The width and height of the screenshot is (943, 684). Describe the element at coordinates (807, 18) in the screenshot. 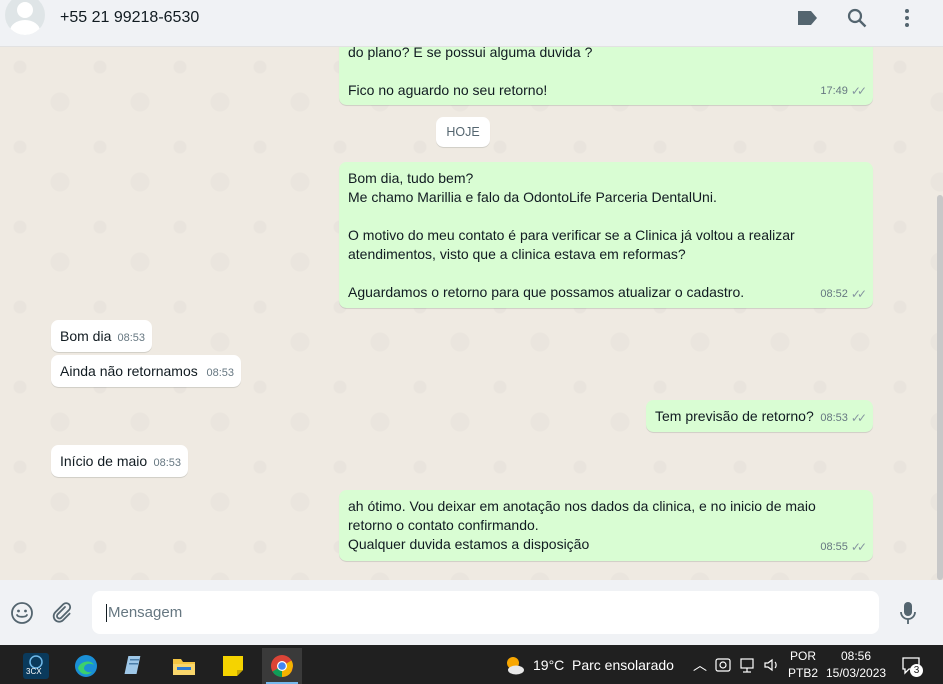

I see `label-icon` at that location.